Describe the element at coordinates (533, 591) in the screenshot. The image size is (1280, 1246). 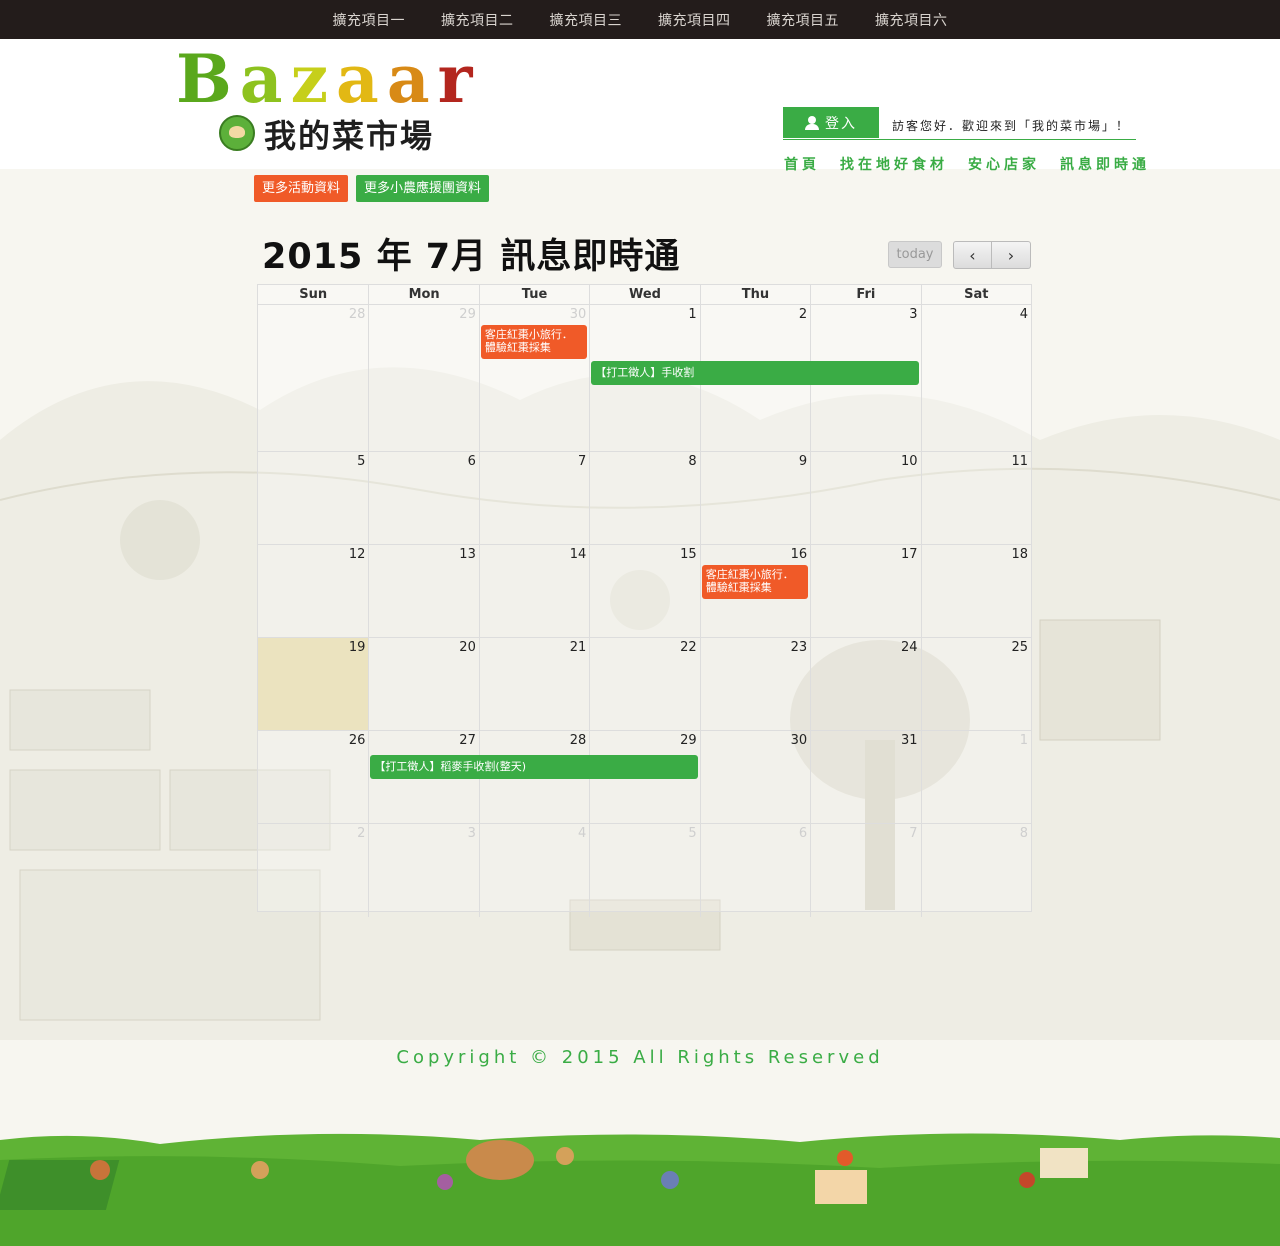
I see `calendar-day: 14` at that location.